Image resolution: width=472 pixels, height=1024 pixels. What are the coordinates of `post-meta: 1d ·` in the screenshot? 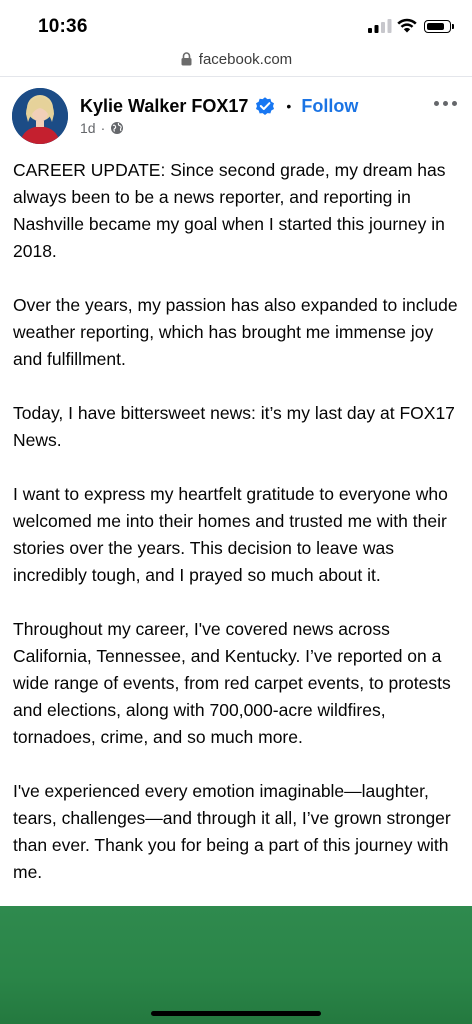 It's located at (102, 128).